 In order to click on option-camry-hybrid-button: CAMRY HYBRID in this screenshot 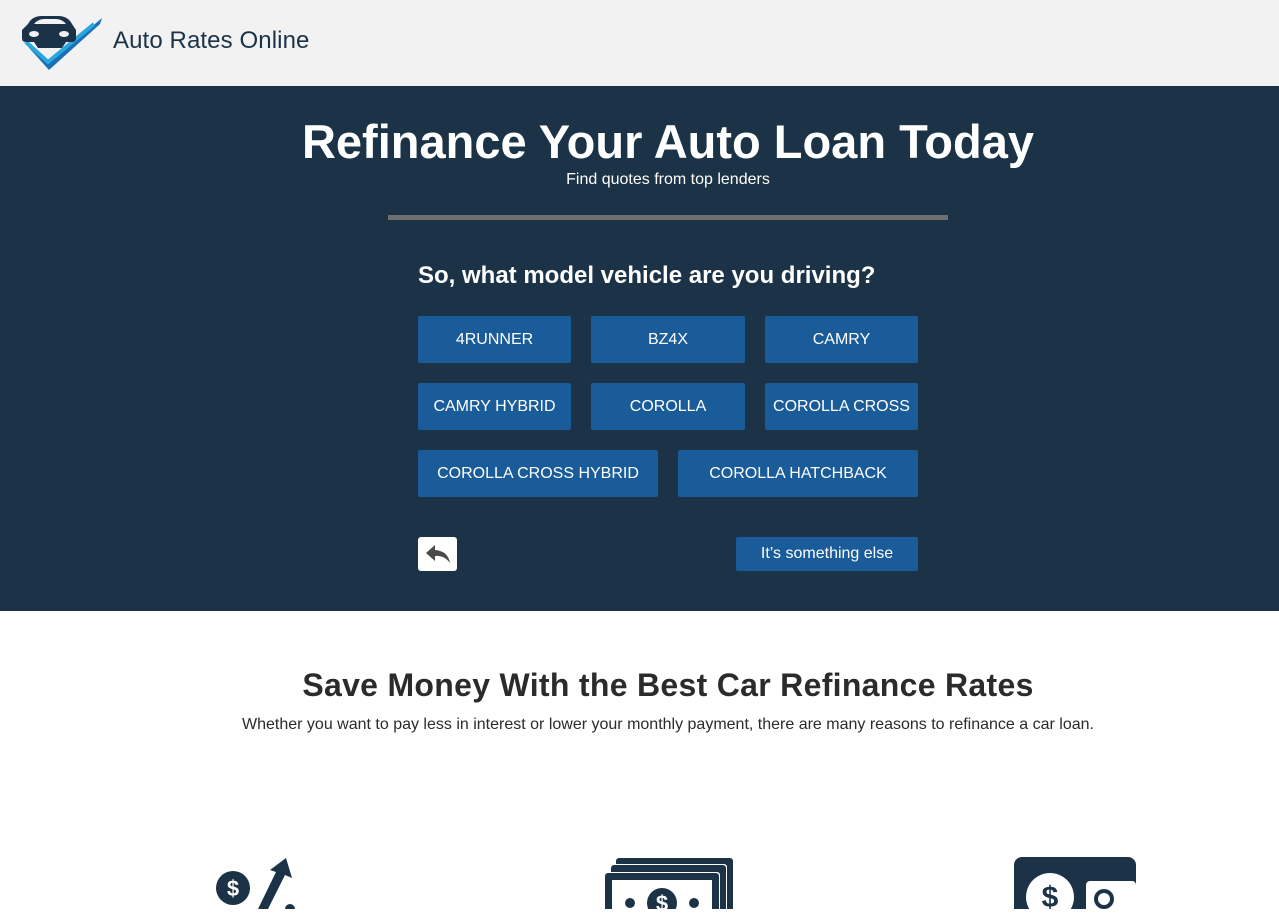, I will do `click(494, 406)`.